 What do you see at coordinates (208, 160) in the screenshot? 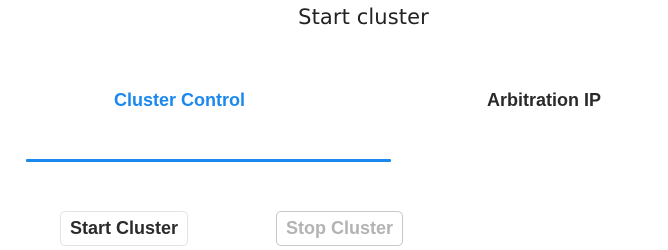
I see `active-tab-indicator` at bounding box center [208, 160].